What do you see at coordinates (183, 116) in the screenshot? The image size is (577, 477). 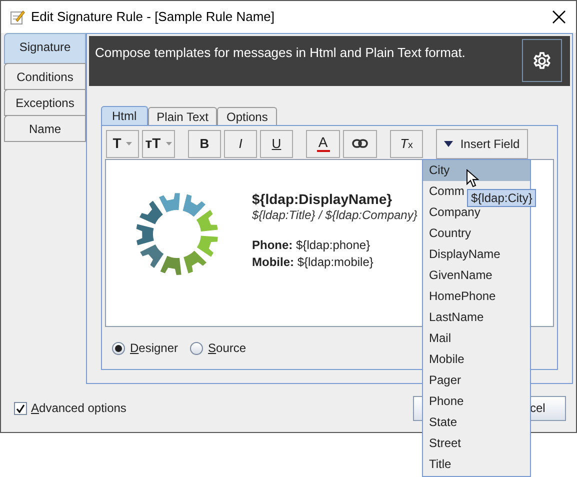 I see `tab: Plain Text` at bounding box center [183, 116].